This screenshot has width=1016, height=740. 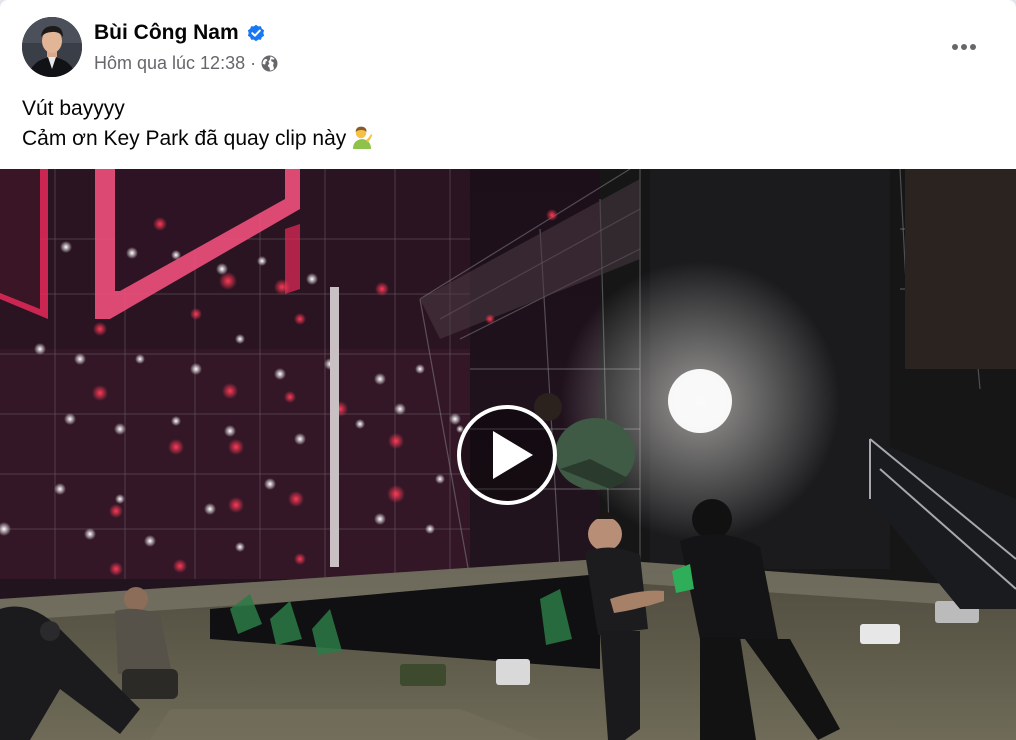 I want to click on play-icon, so click(x=507, y=455).